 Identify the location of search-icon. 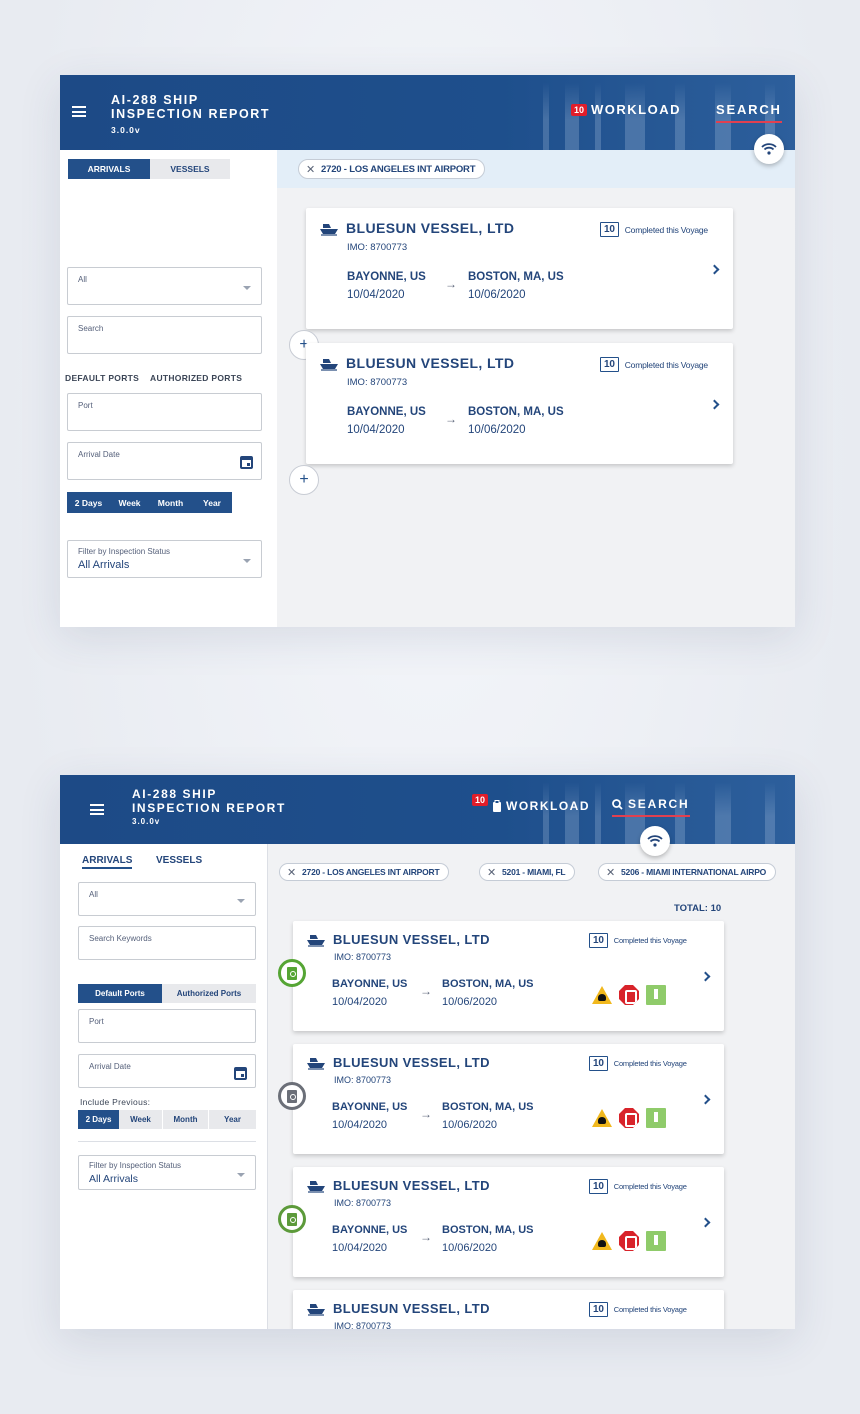
(617, 804).